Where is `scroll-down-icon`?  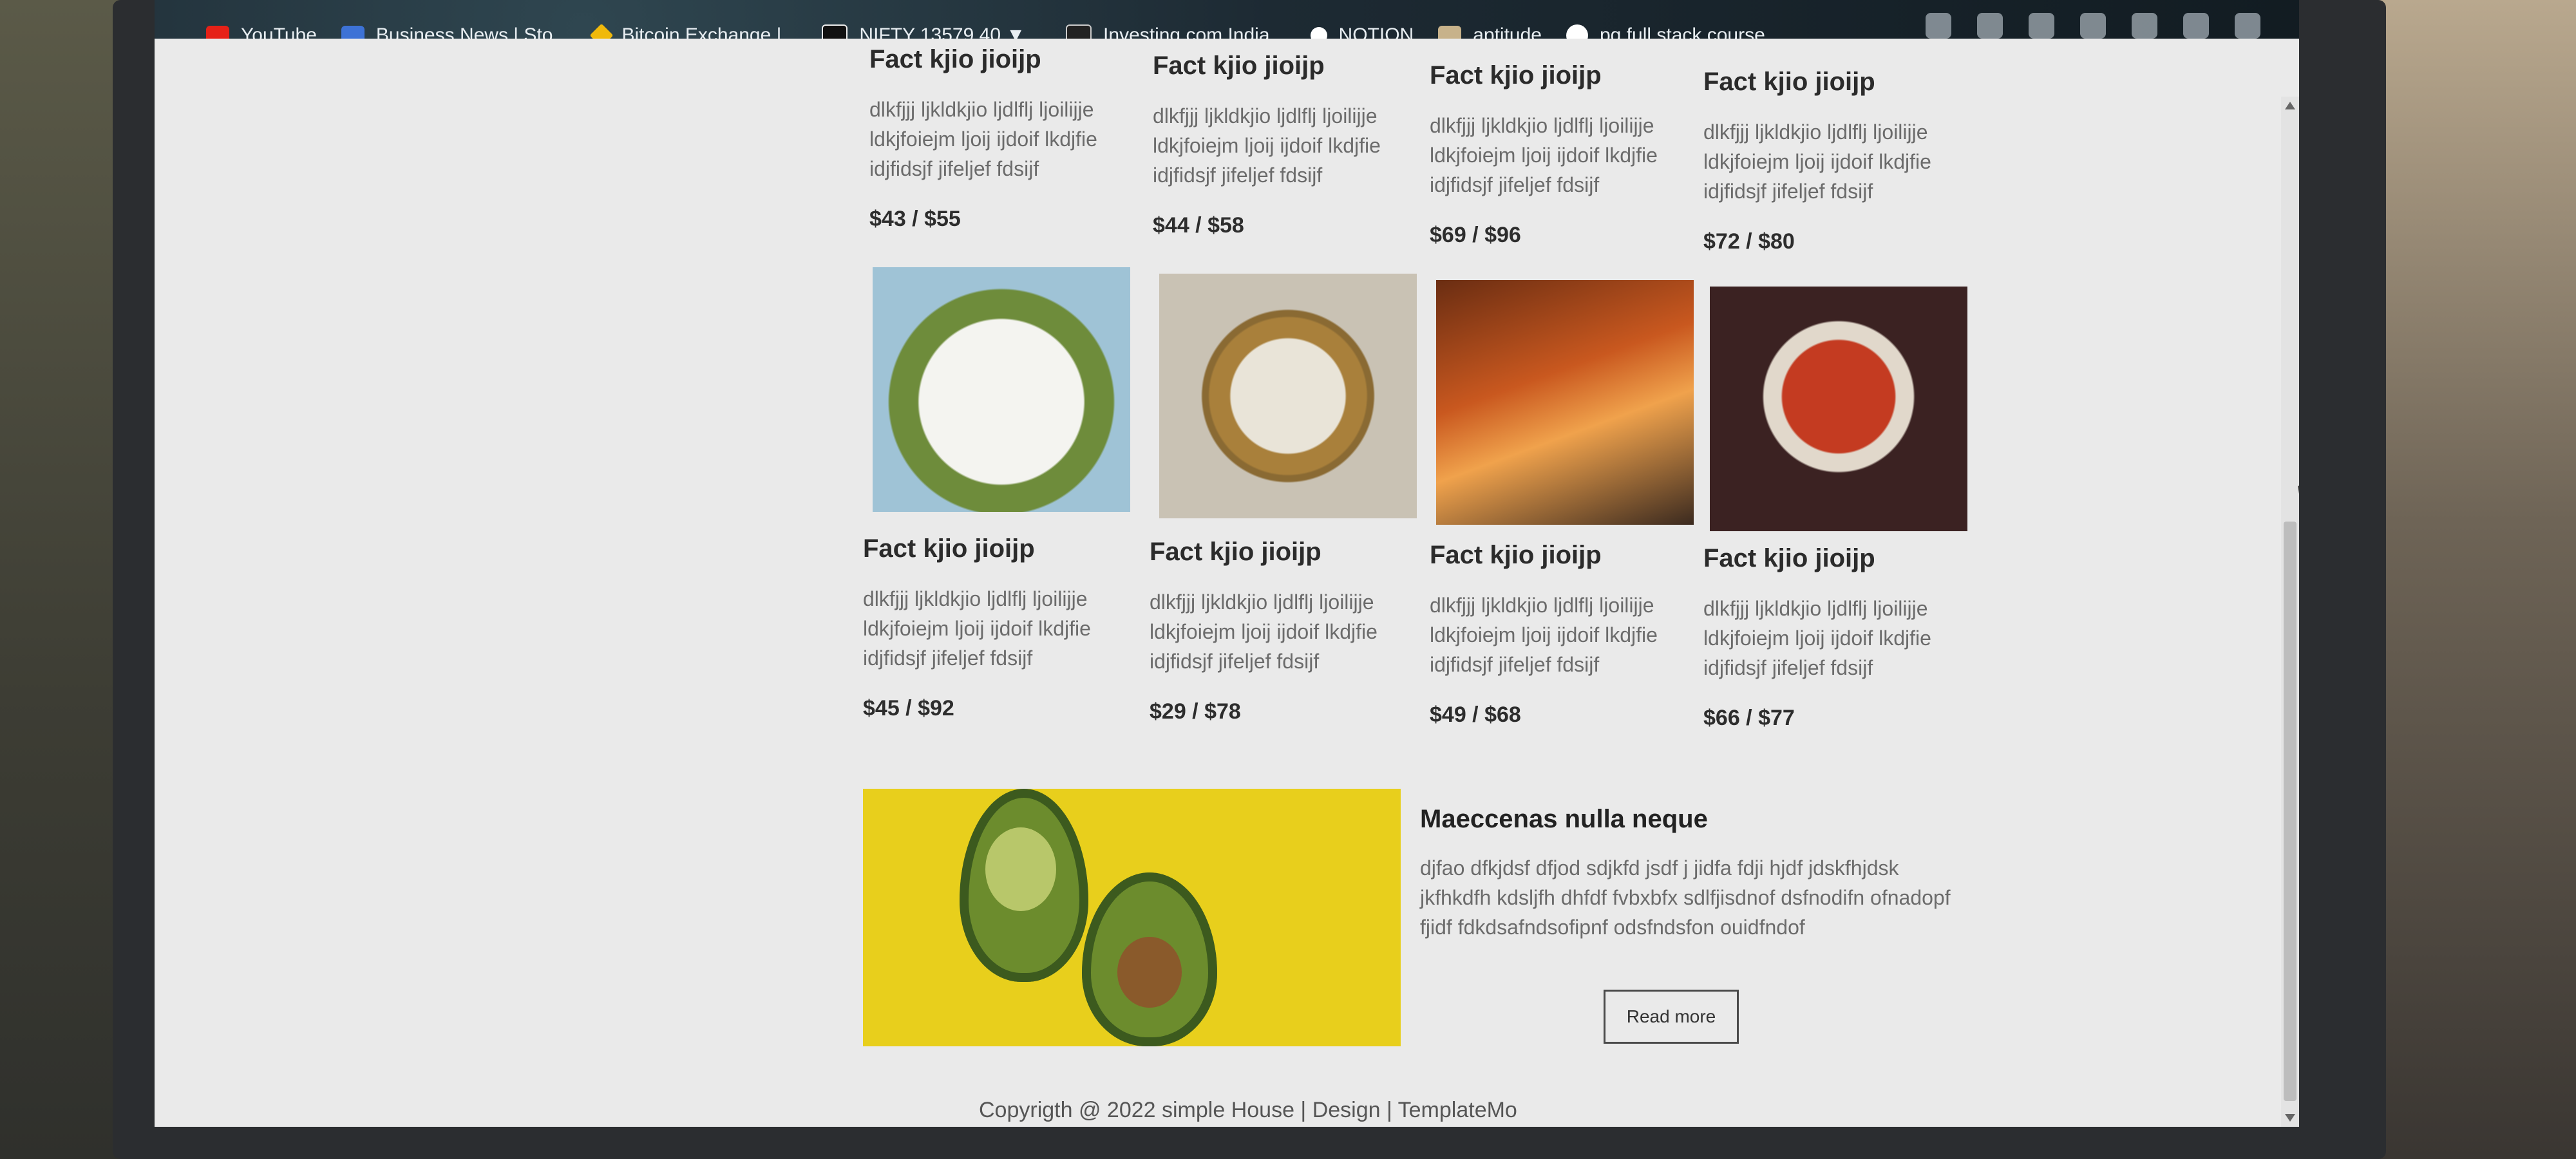
scroll-down-icon is located at coordinates (2290, 1118).